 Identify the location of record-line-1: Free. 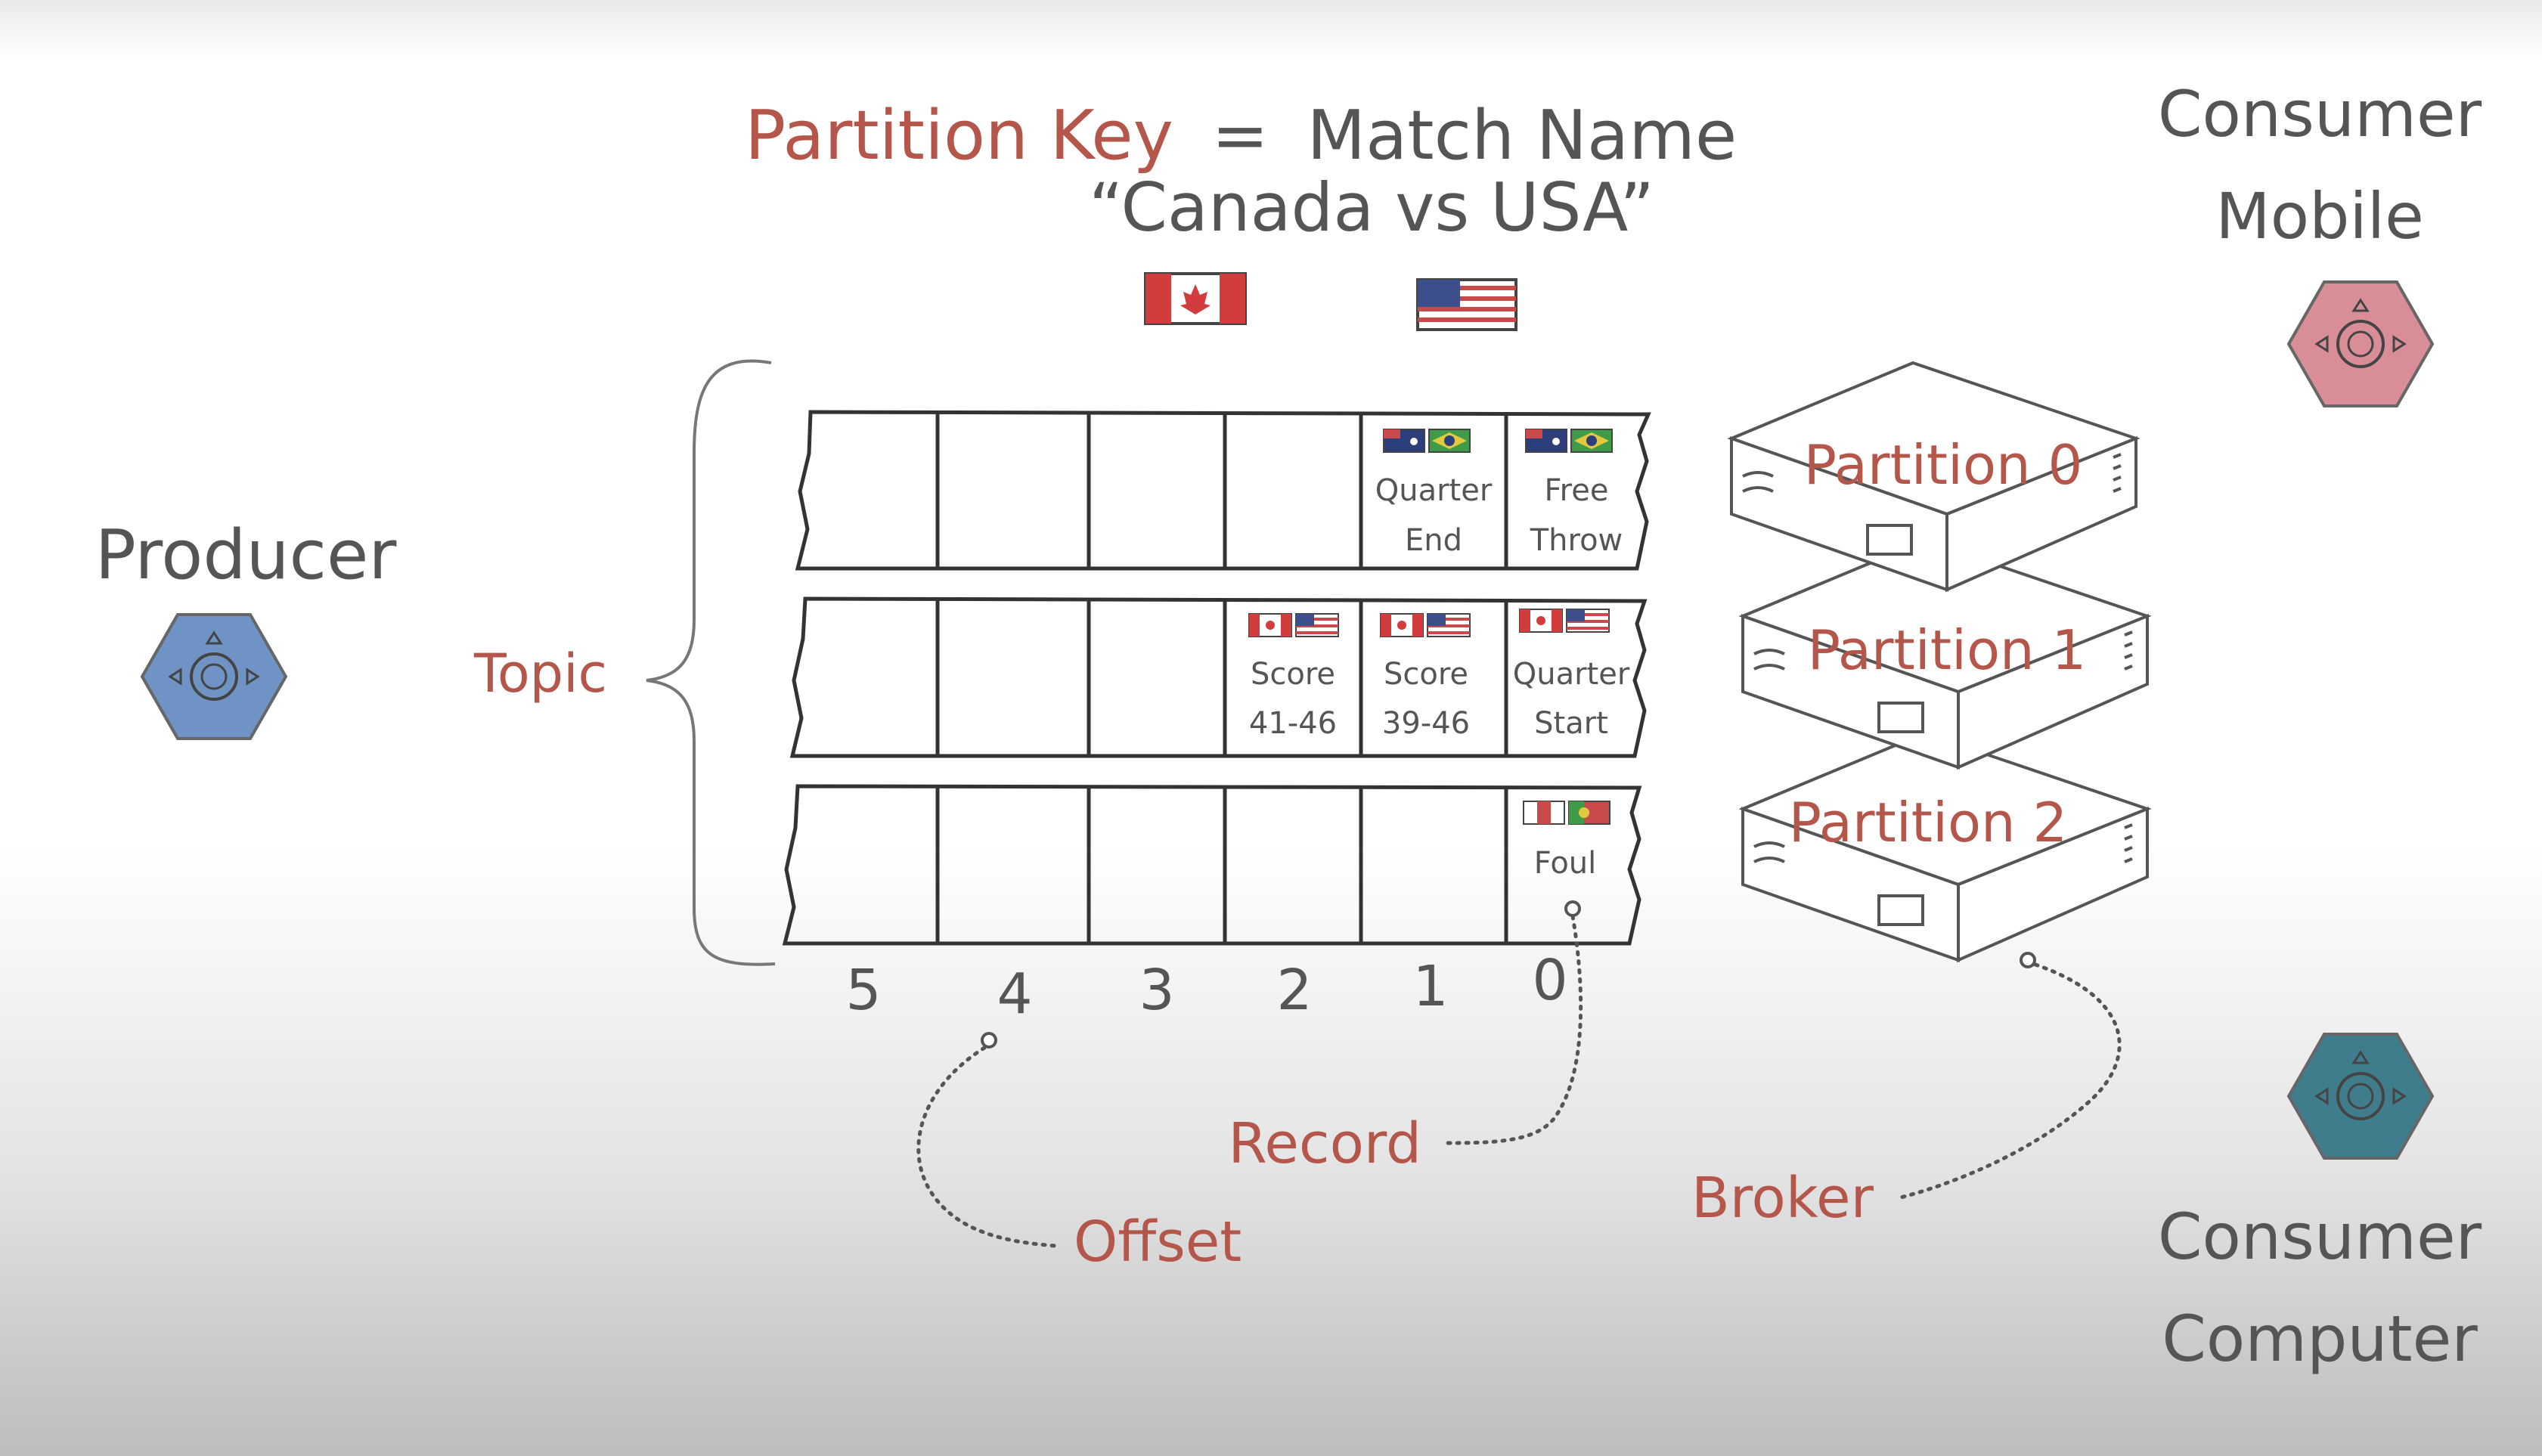
(1577, 490).